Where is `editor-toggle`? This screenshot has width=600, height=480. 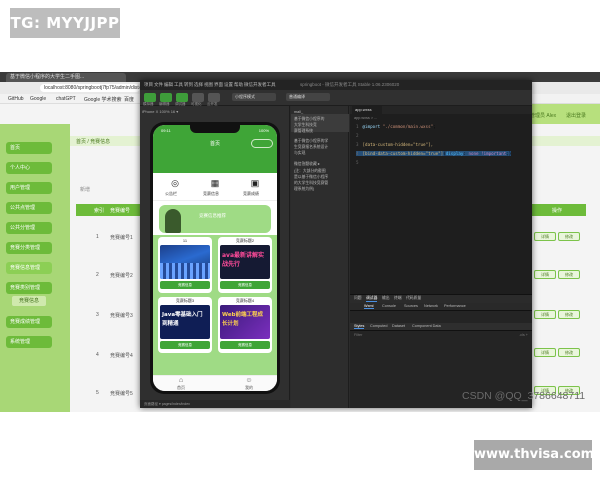
editor-toggle is located at coordinates (166, 97).